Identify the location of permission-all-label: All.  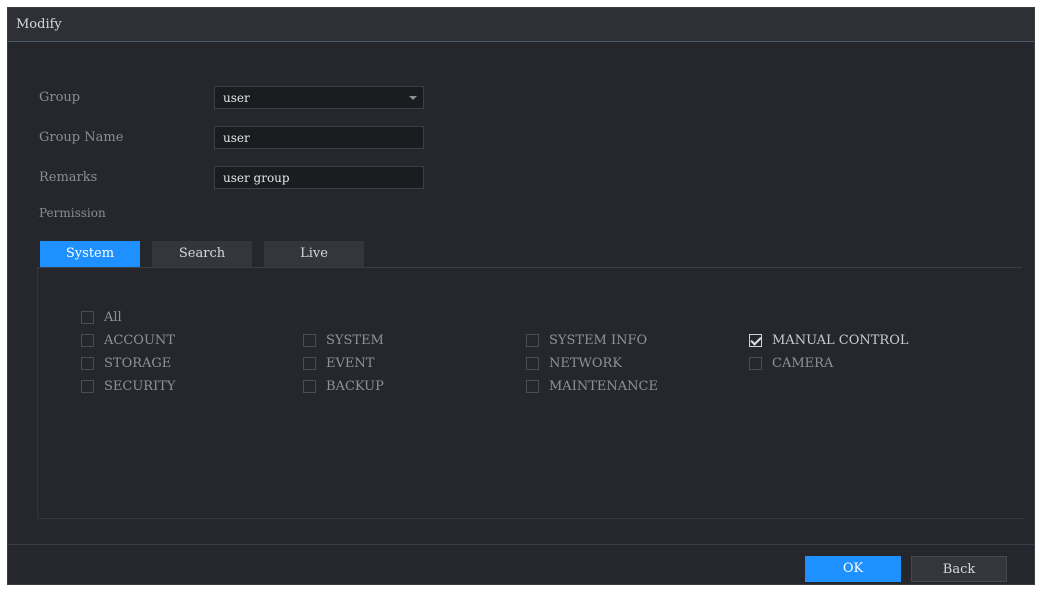
(113, 317).